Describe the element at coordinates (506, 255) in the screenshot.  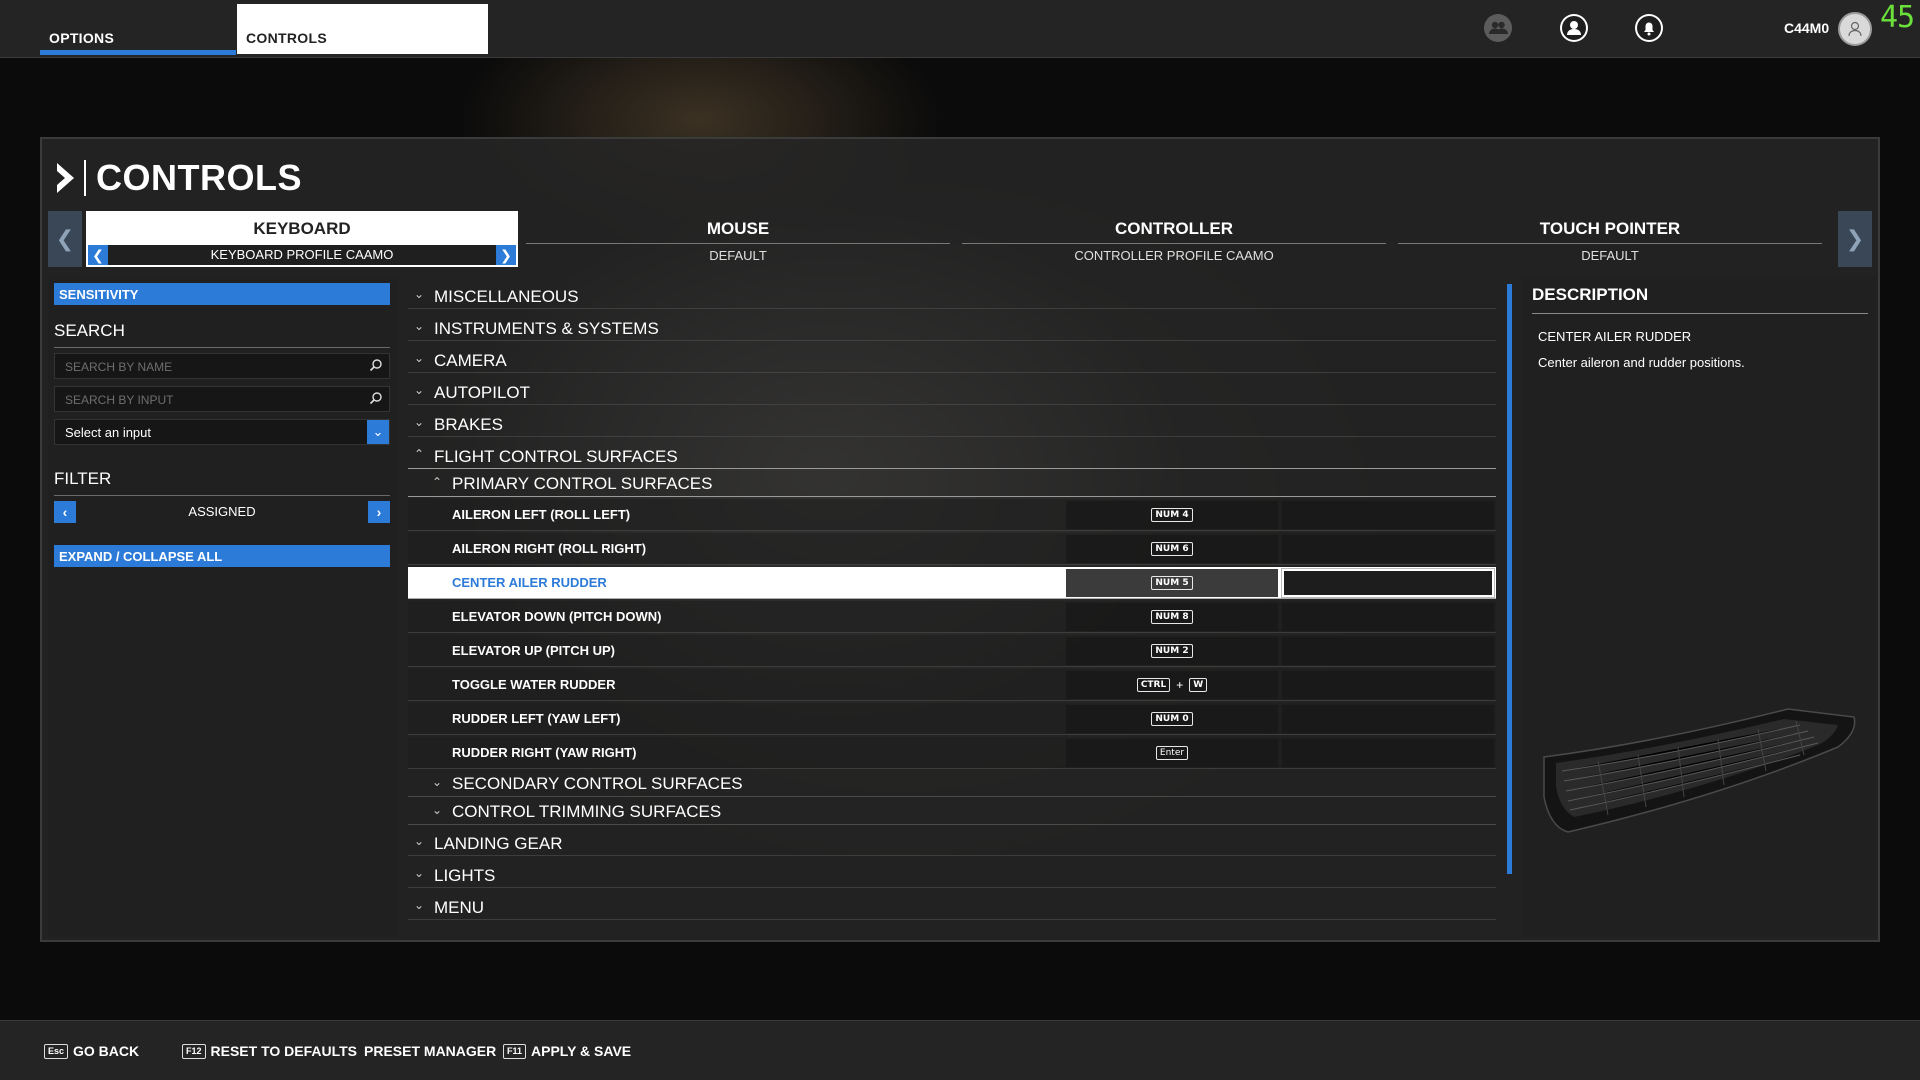
I see `profile-next-button: ❯` at that location.